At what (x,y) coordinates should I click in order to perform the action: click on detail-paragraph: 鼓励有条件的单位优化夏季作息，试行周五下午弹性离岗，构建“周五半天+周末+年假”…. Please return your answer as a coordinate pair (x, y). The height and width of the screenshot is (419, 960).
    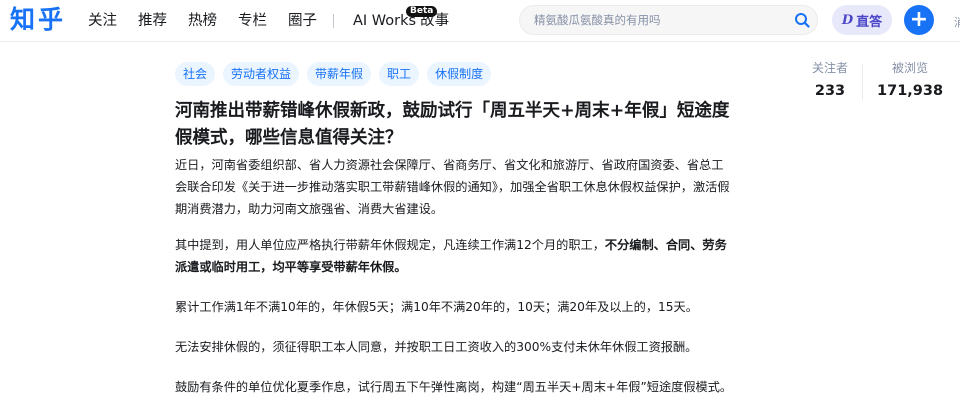
    Looking at the image, I should click on (454, 387).